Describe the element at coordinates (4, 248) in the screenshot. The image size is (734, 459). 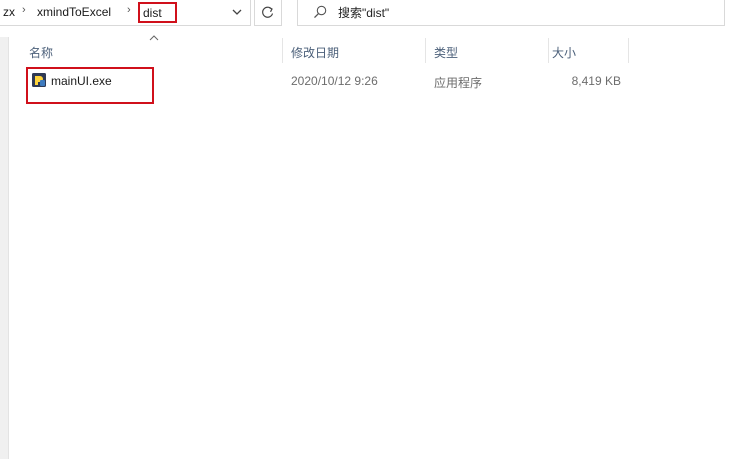
I see `navigation-pane-edge` at that location.